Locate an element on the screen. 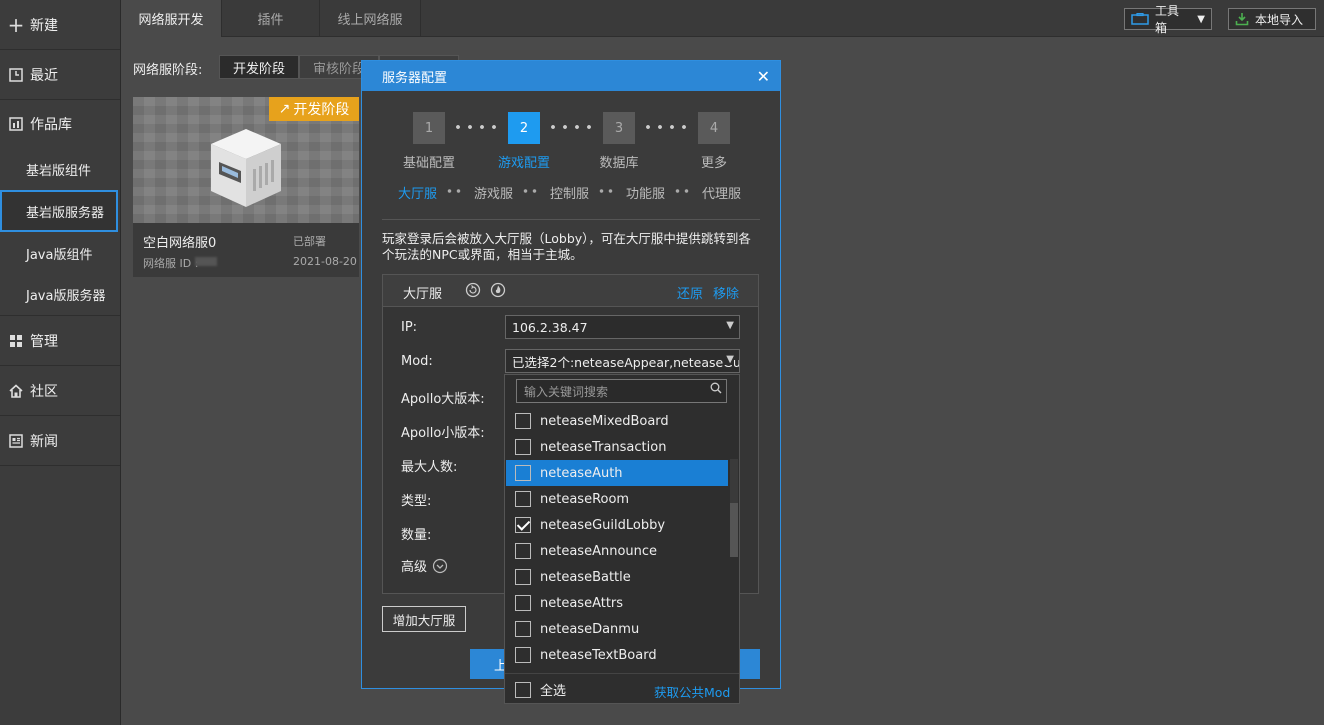  subtab-separator is located at coordinates (607, 191).